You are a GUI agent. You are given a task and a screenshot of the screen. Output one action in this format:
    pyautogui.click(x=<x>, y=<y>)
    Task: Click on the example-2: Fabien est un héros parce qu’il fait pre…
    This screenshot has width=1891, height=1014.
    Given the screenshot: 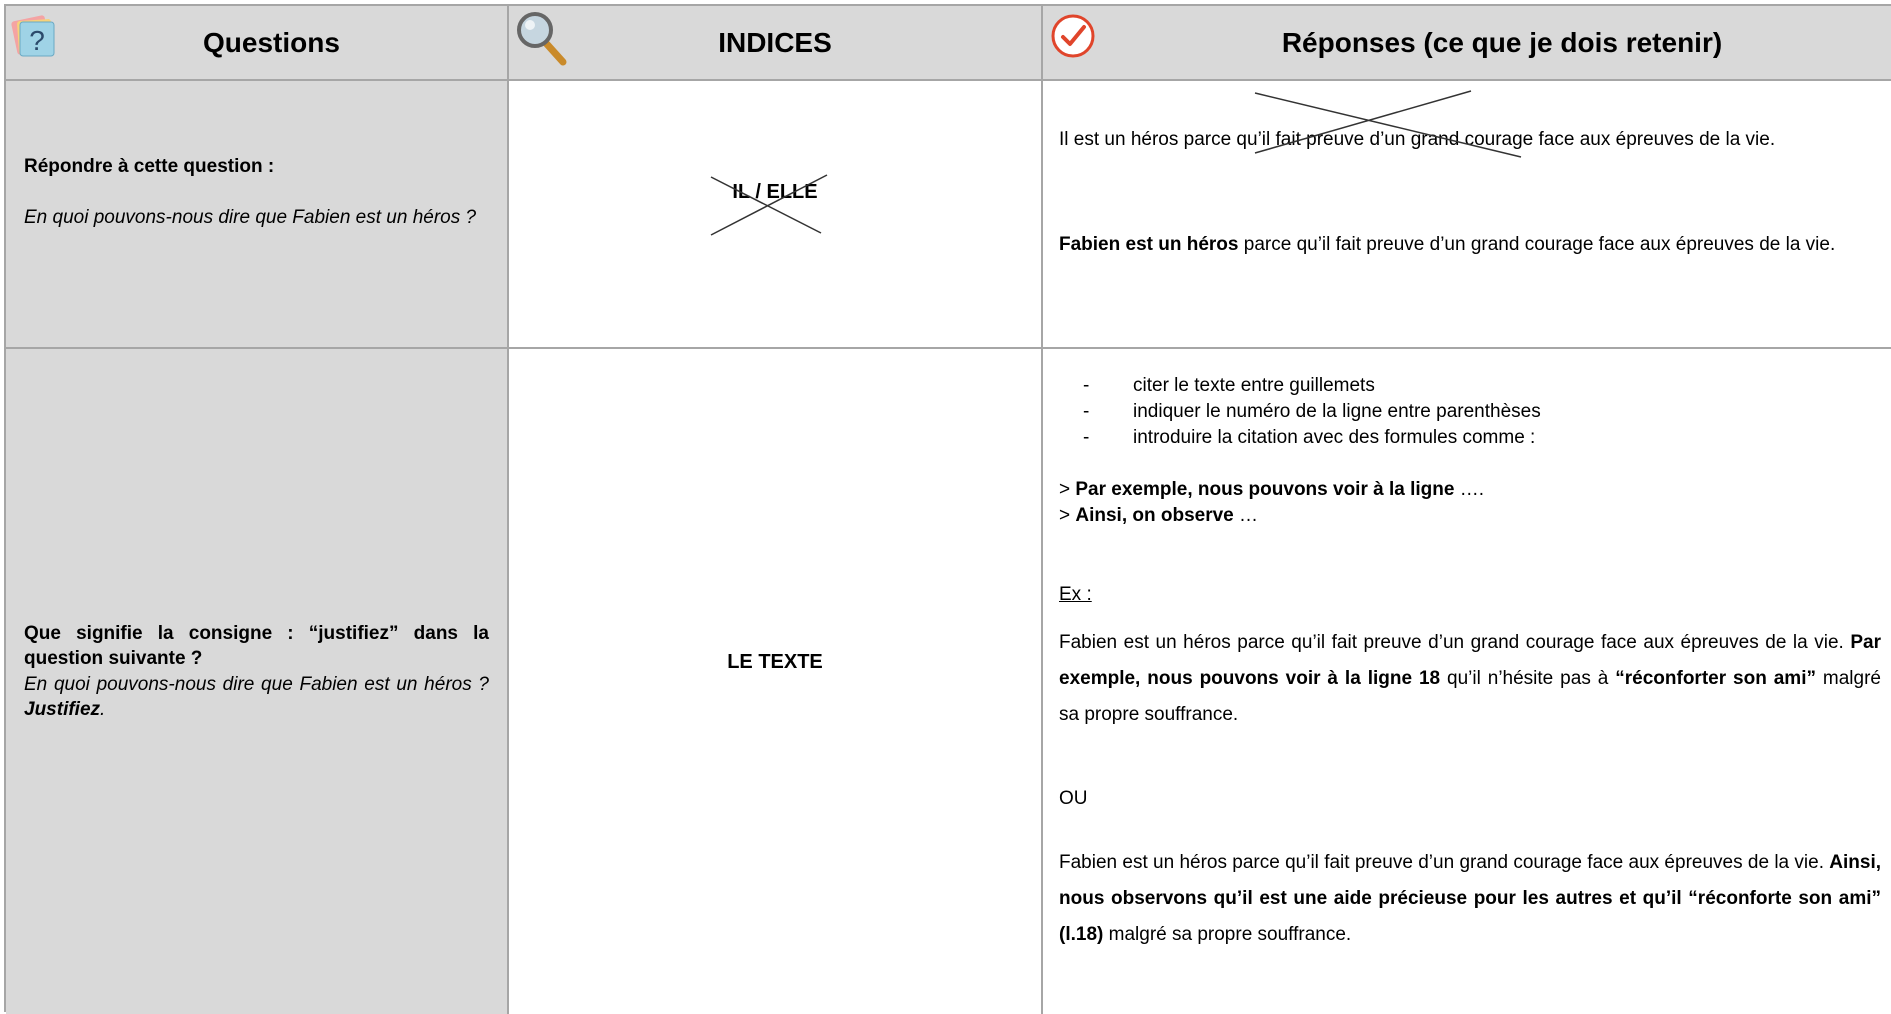 What is the action you would take?
    pyautogui.click(x=1470, y=898)
    